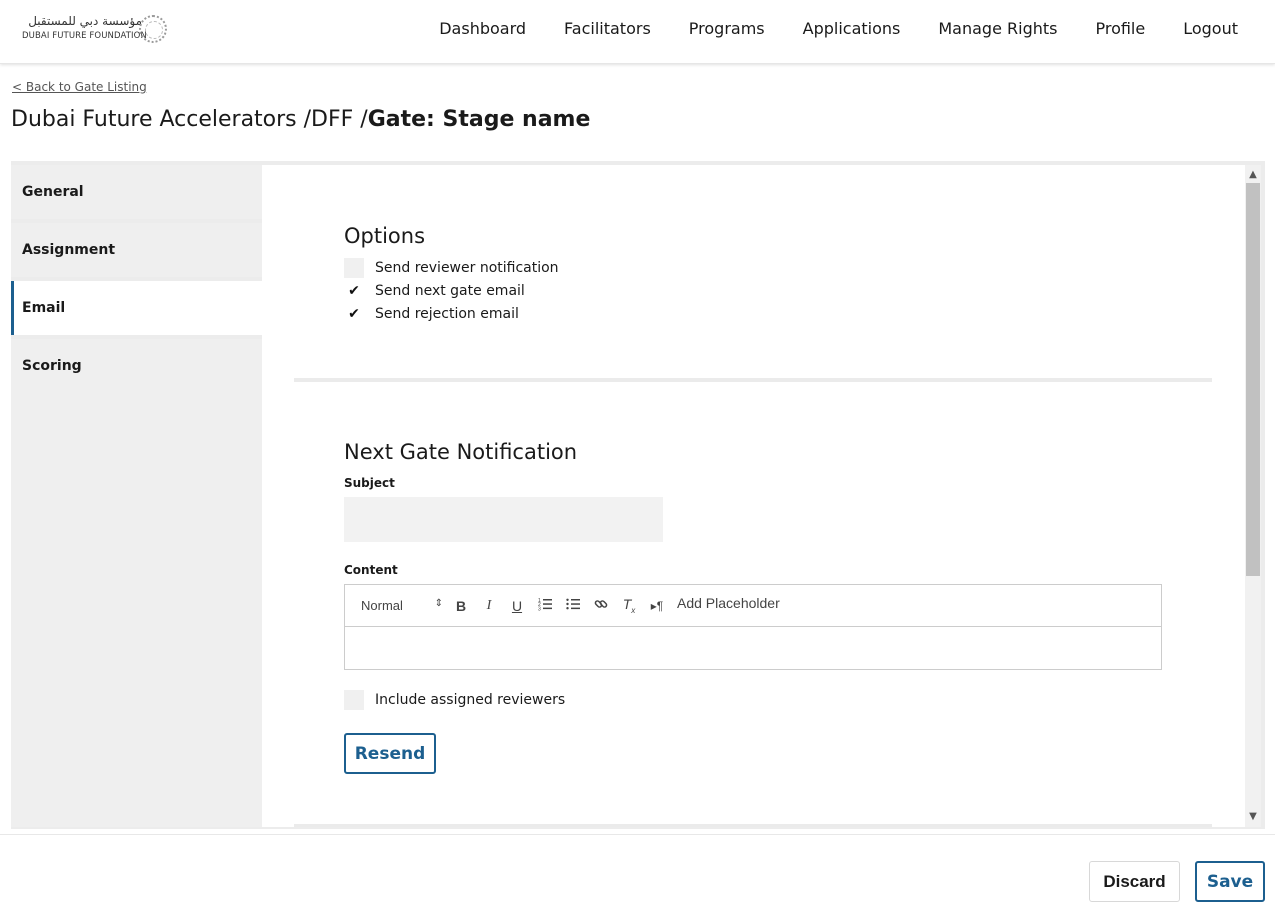 This screenshot has height=917, width=1275. I want to click on ordered-list-icon: 123, so click(545, 605).